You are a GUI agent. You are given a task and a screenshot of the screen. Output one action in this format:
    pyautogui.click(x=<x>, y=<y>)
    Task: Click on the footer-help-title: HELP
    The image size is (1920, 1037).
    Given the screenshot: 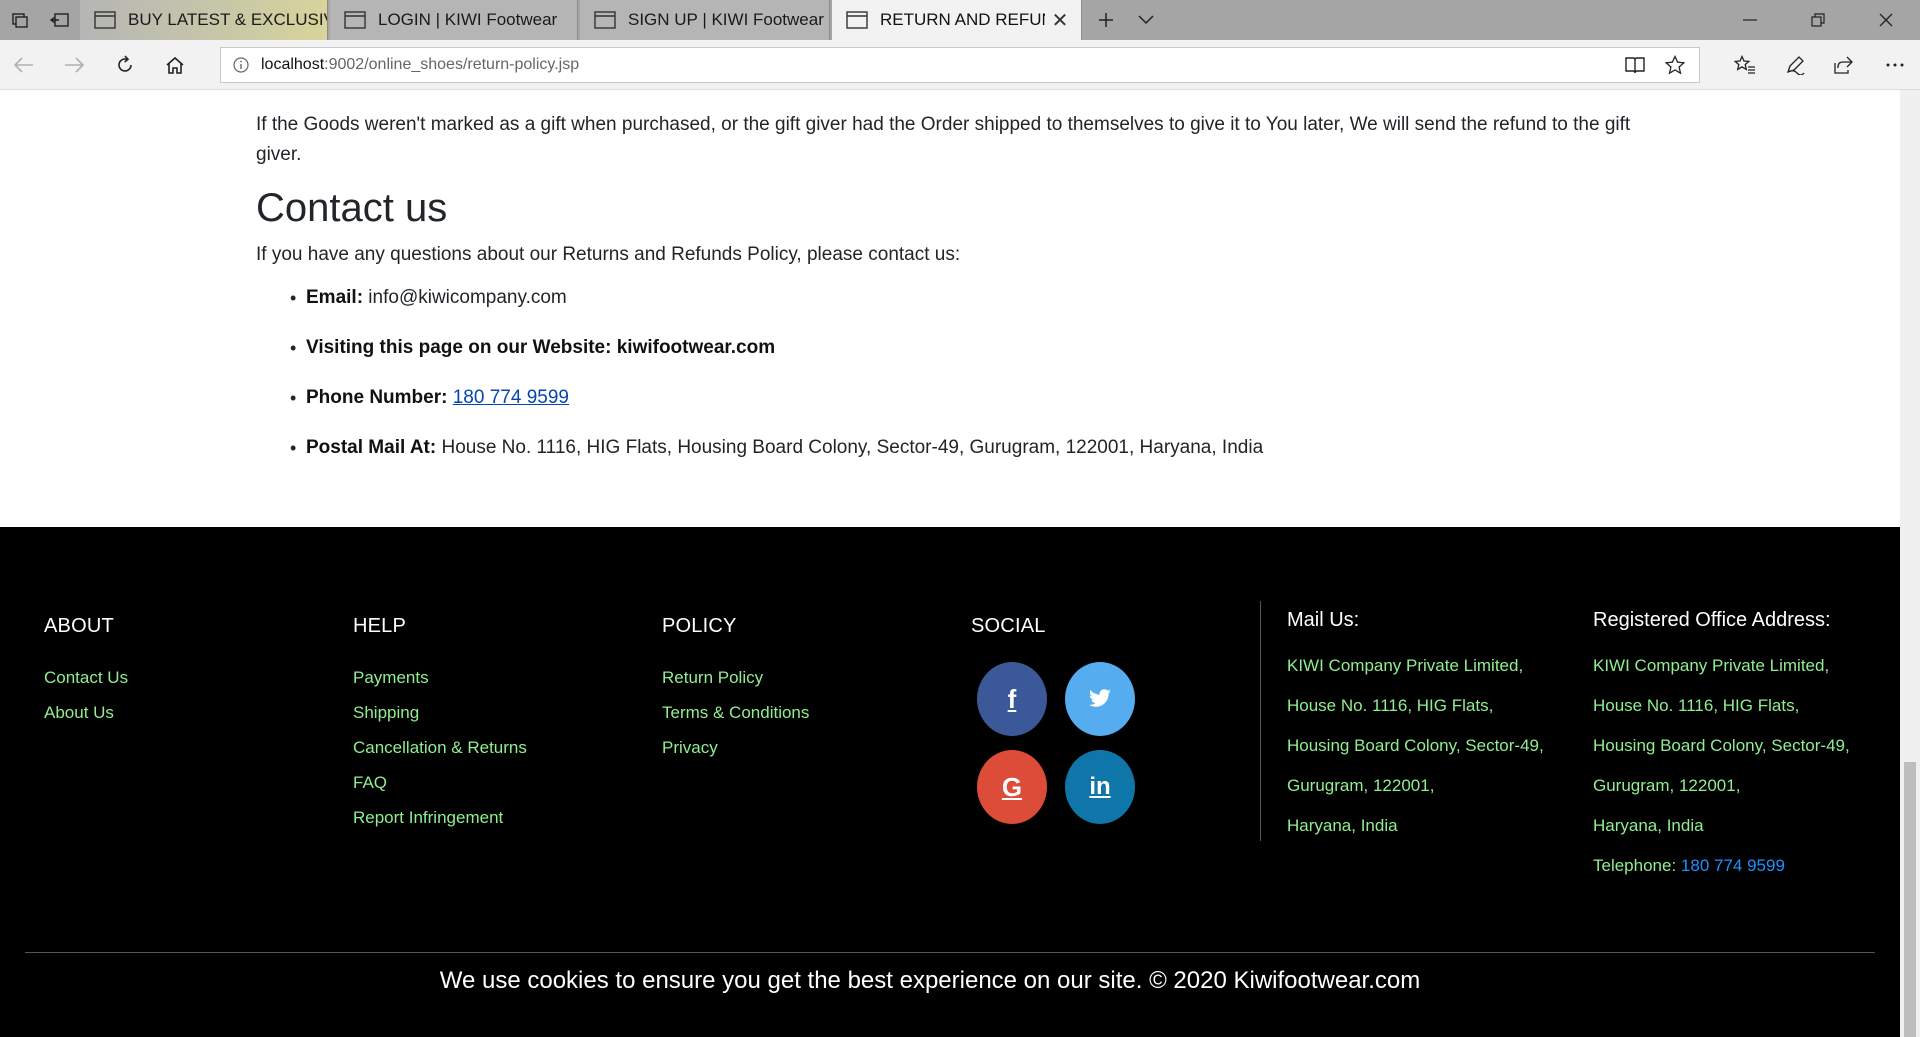 What is the action you would take?
    pyautogui.click(x=380, y=626)
    